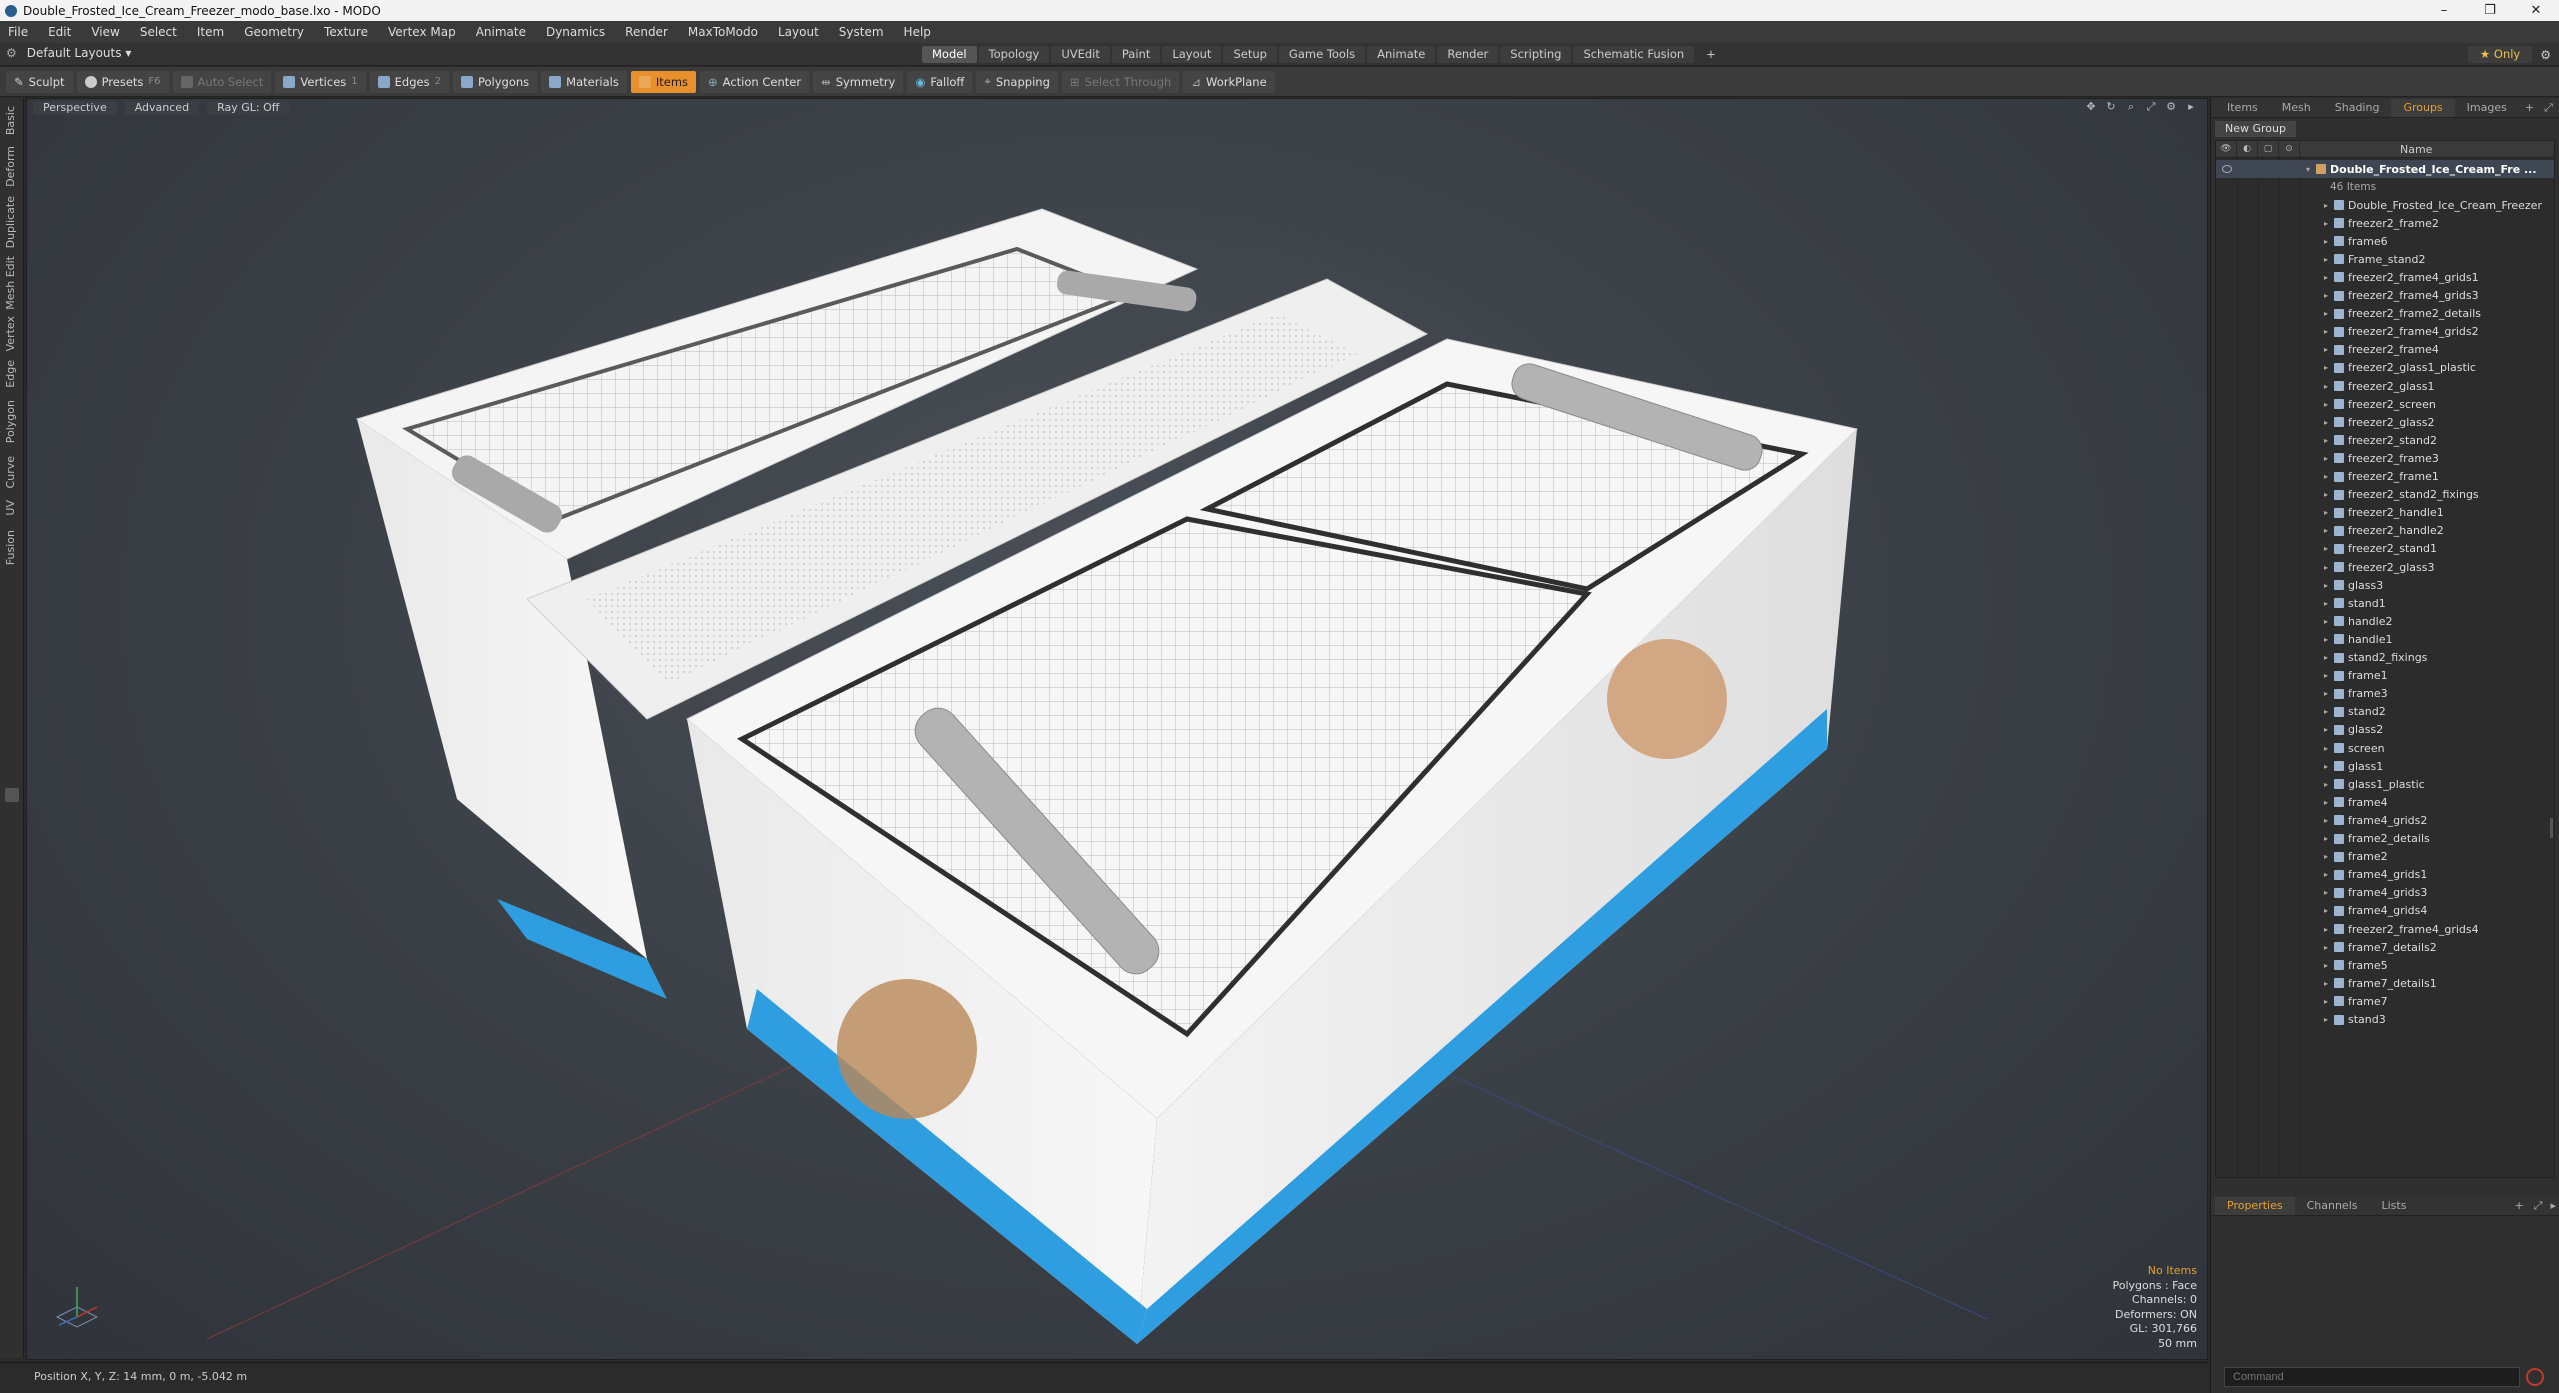  What do you see at coordinates (2444, 10) in the screenshot?
I see `minimize-button: –` at bounding box center [2444, 10].